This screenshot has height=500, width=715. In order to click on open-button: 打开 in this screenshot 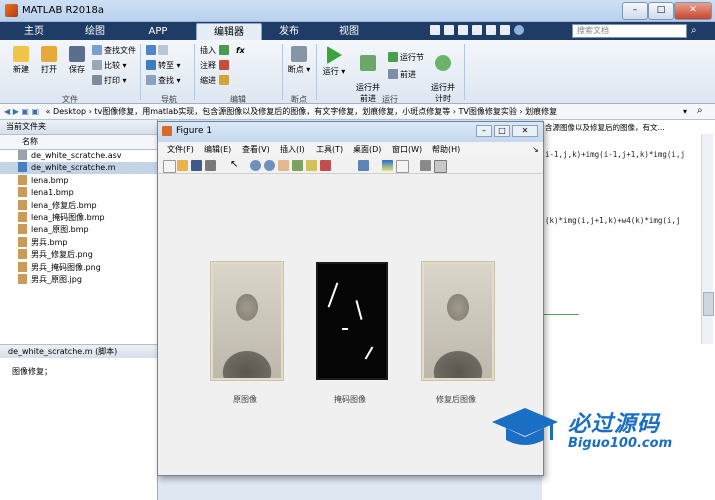, I will do `click(49, 60)`.